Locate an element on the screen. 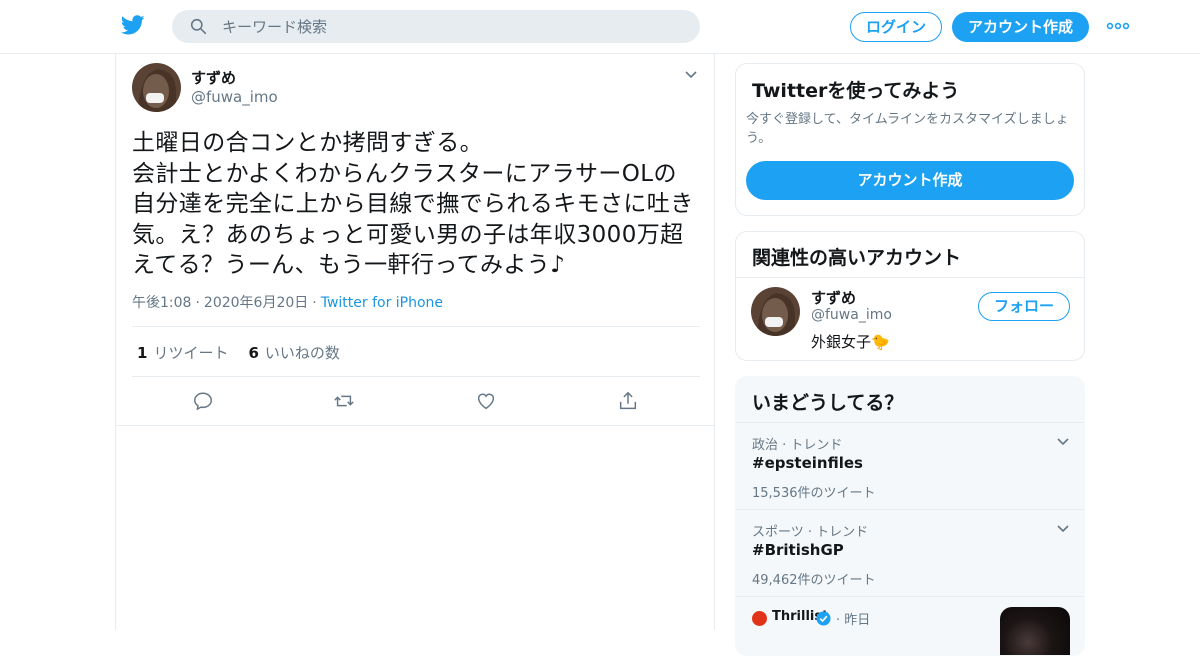  tweet-source-link: Twitter for iPhone is located at coordinates (382, 303).